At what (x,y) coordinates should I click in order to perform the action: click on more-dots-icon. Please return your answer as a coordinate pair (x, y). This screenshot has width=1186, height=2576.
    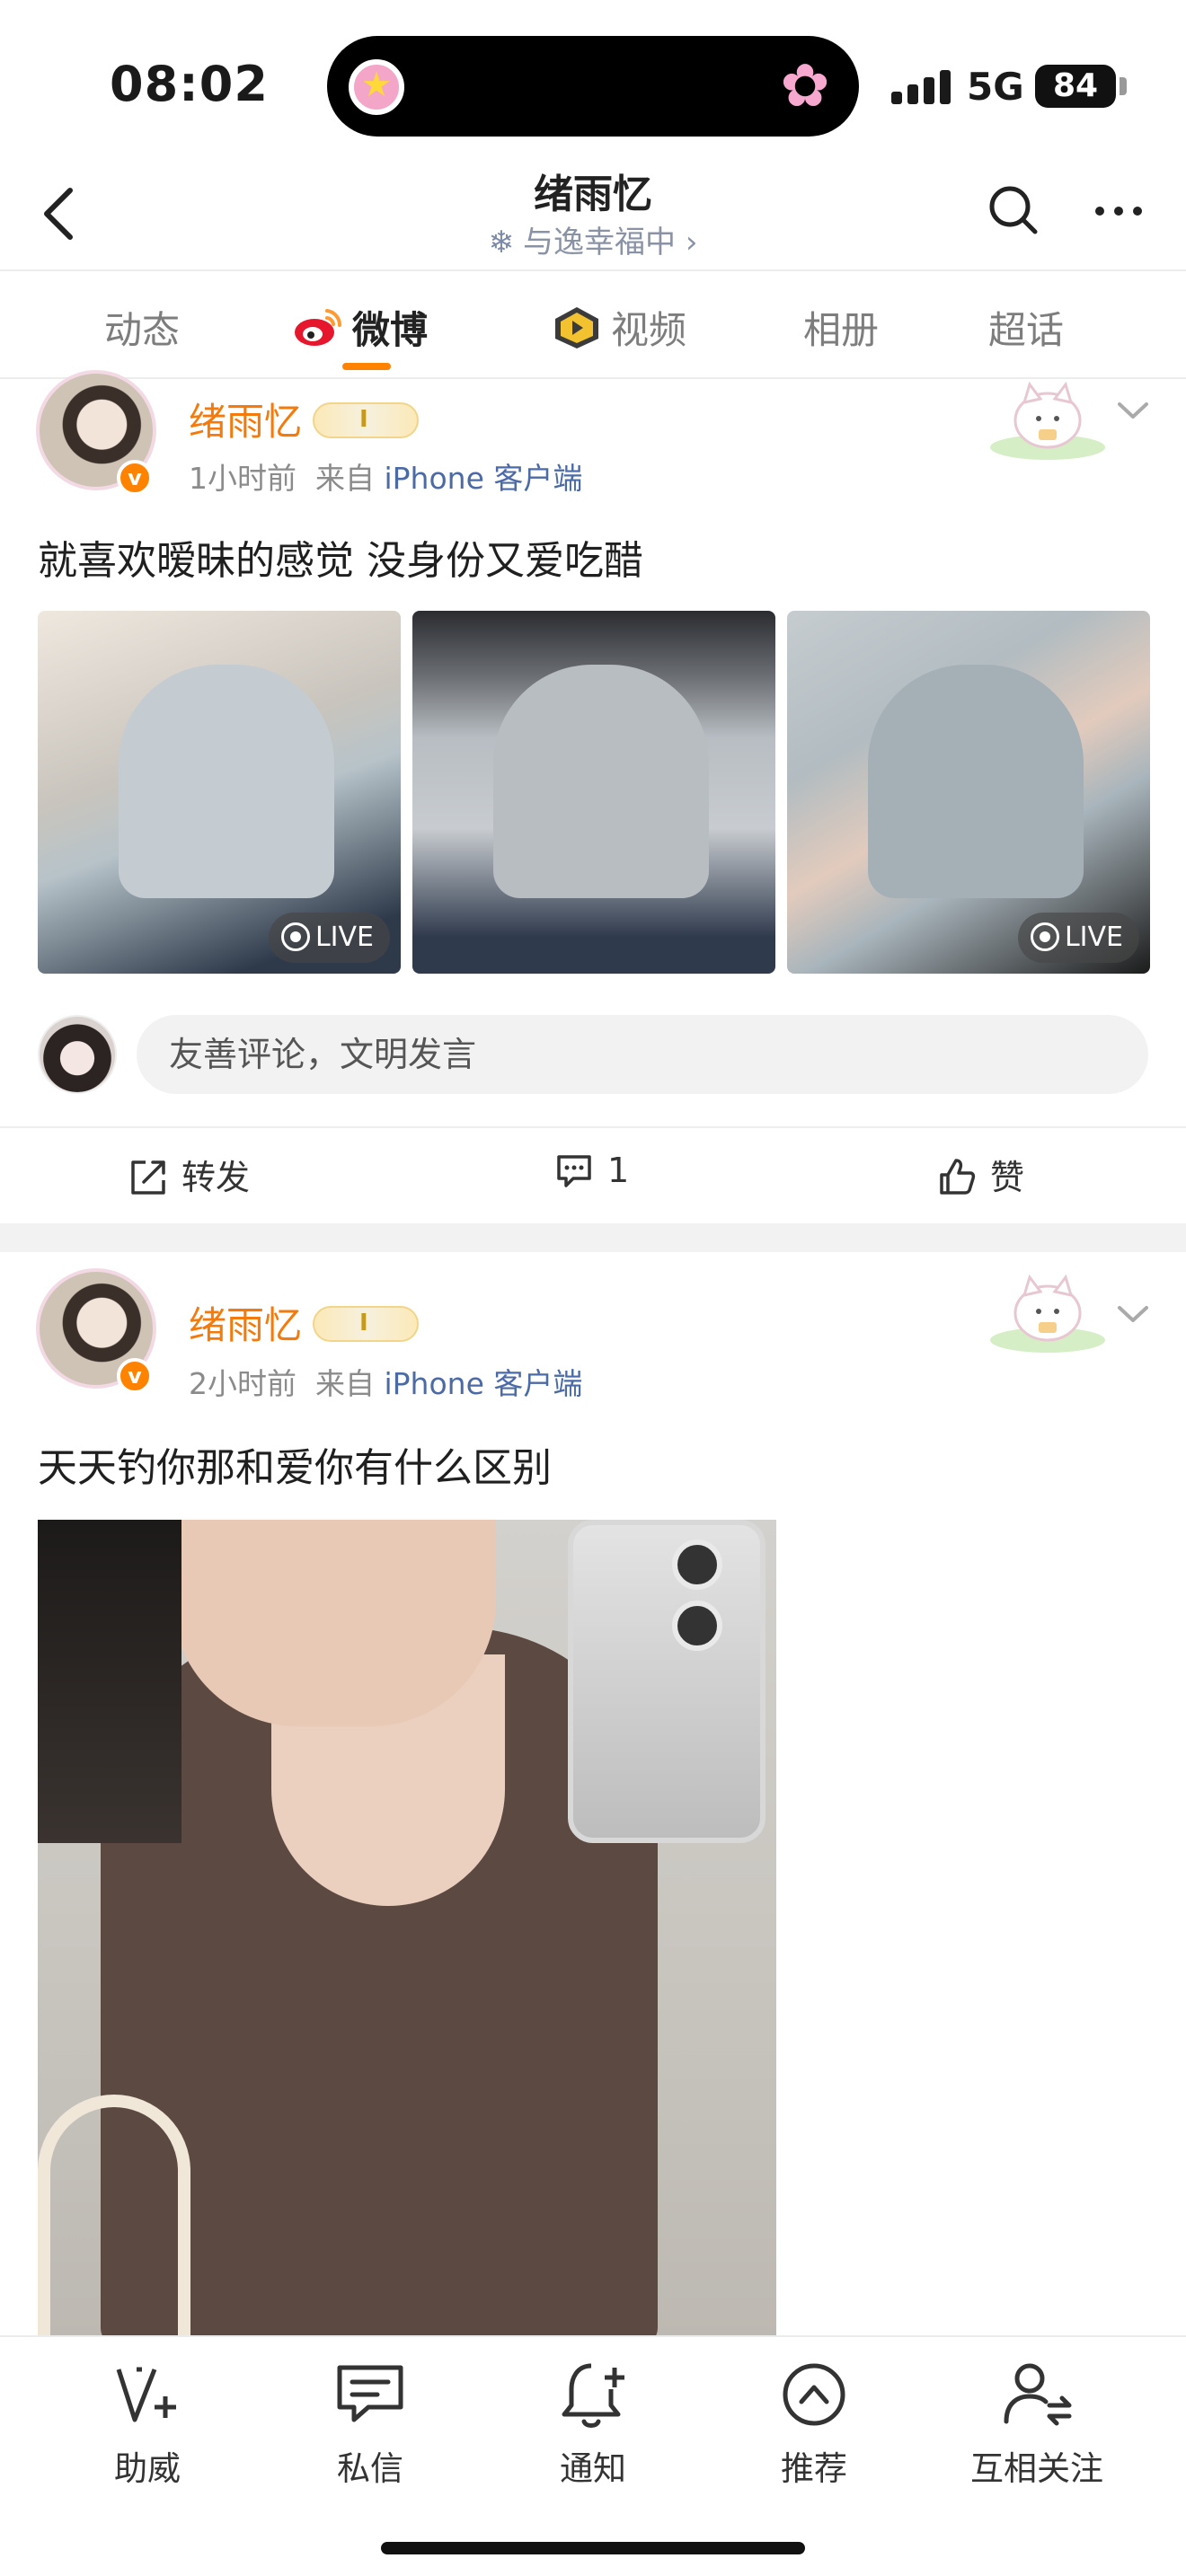
    Looking at the image, I should click on (1118, 211).